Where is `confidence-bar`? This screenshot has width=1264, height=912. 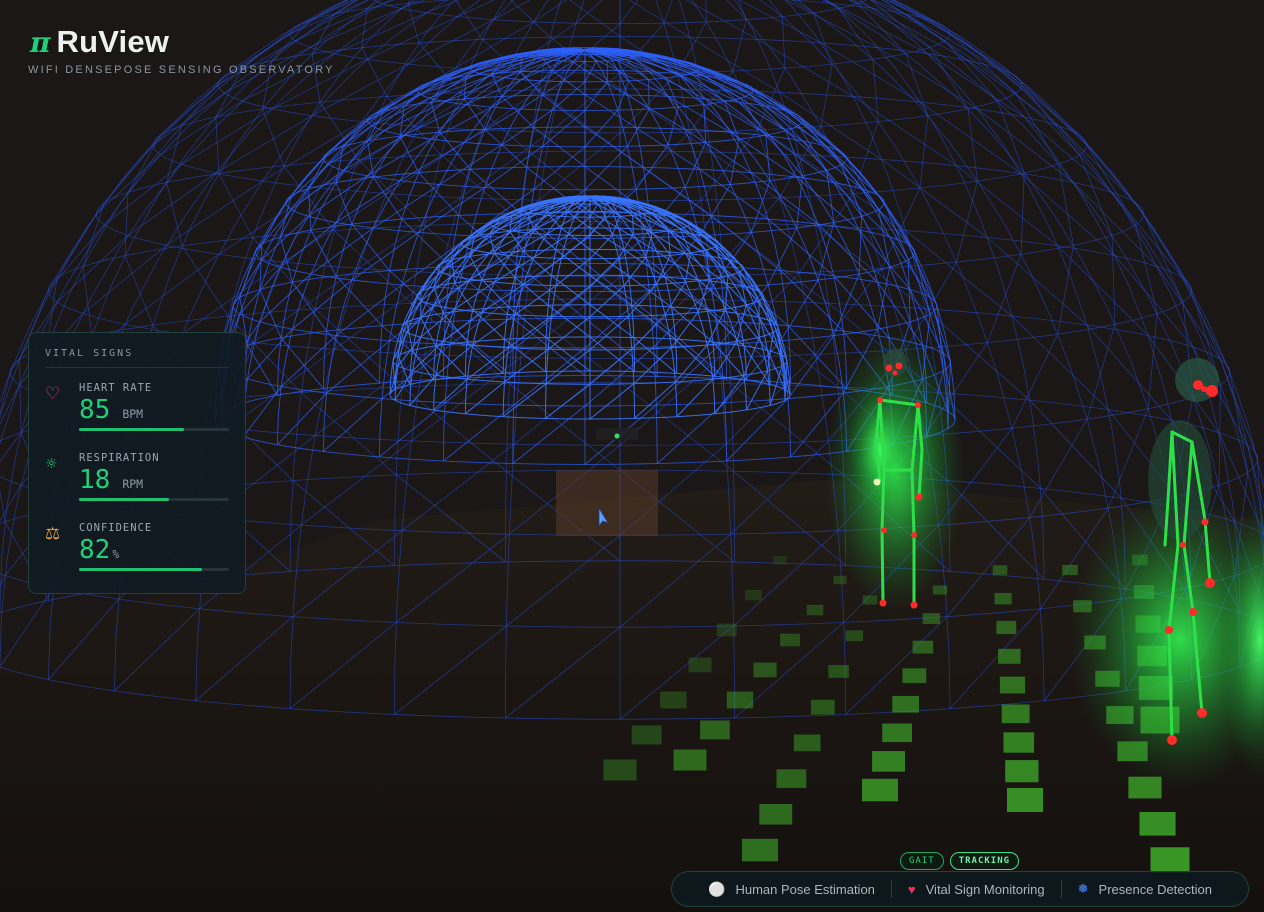 confidence-bar is located at coordinates (154, 569).